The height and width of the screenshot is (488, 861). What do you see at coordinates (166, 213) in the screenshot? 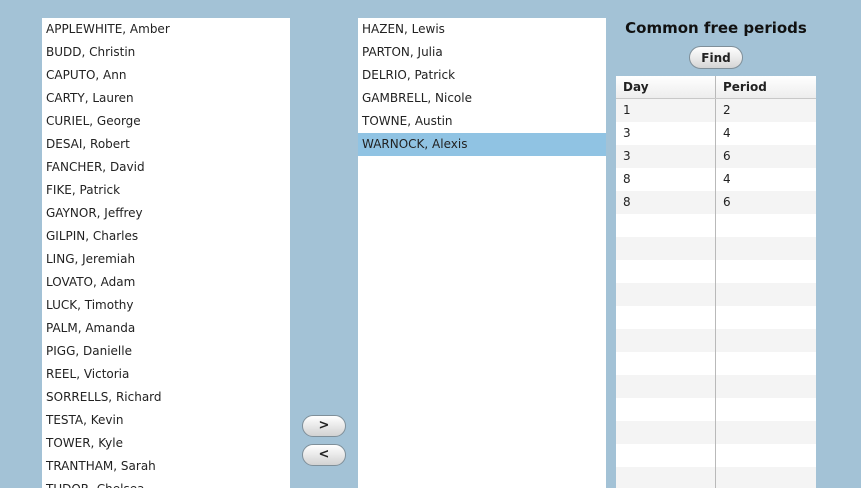
I see `list-item: GAYNOR, Jeffrey` at bounding box center [166, 213].